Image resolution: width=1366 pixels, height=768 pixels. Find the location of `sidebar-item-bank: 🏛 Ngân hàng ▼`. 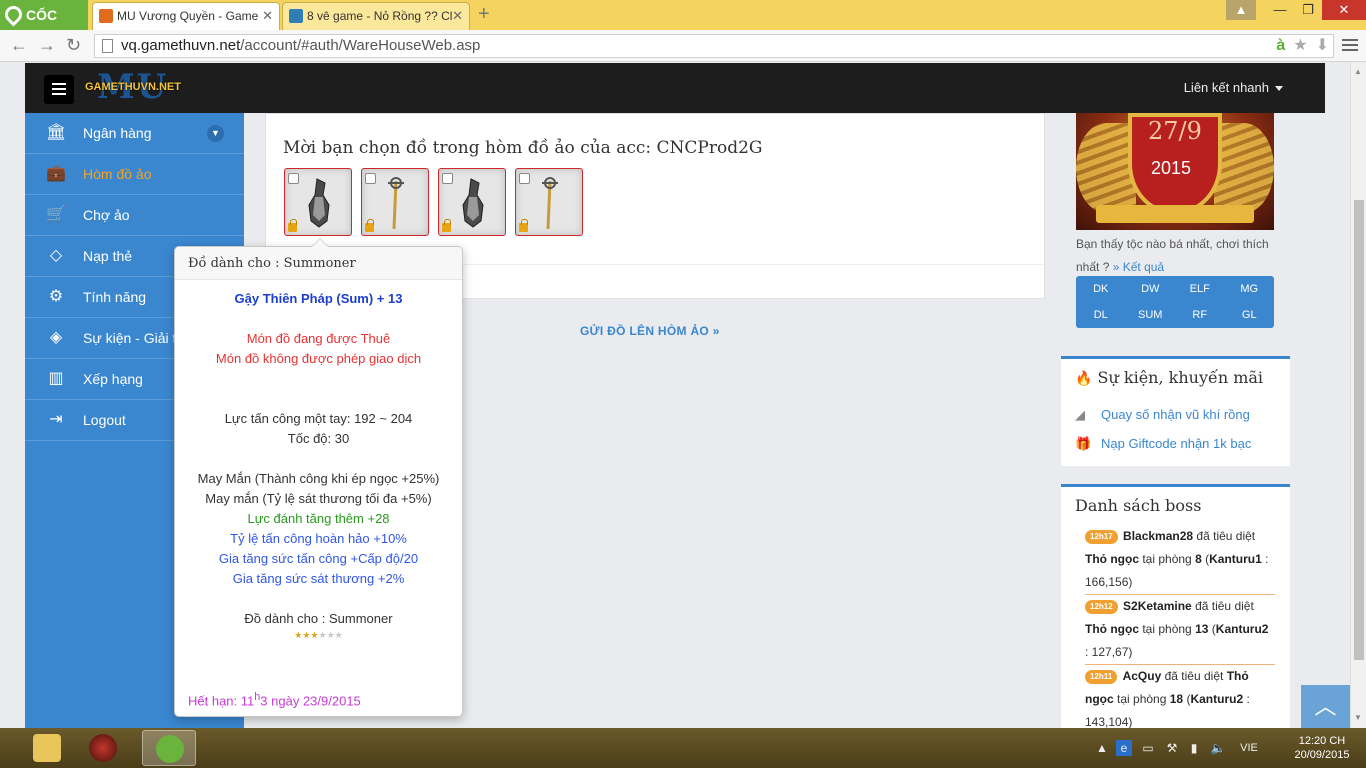

sidebar-item-bank: 🏛 Ngân hàng ▼ is located at coordinates (134, 133).